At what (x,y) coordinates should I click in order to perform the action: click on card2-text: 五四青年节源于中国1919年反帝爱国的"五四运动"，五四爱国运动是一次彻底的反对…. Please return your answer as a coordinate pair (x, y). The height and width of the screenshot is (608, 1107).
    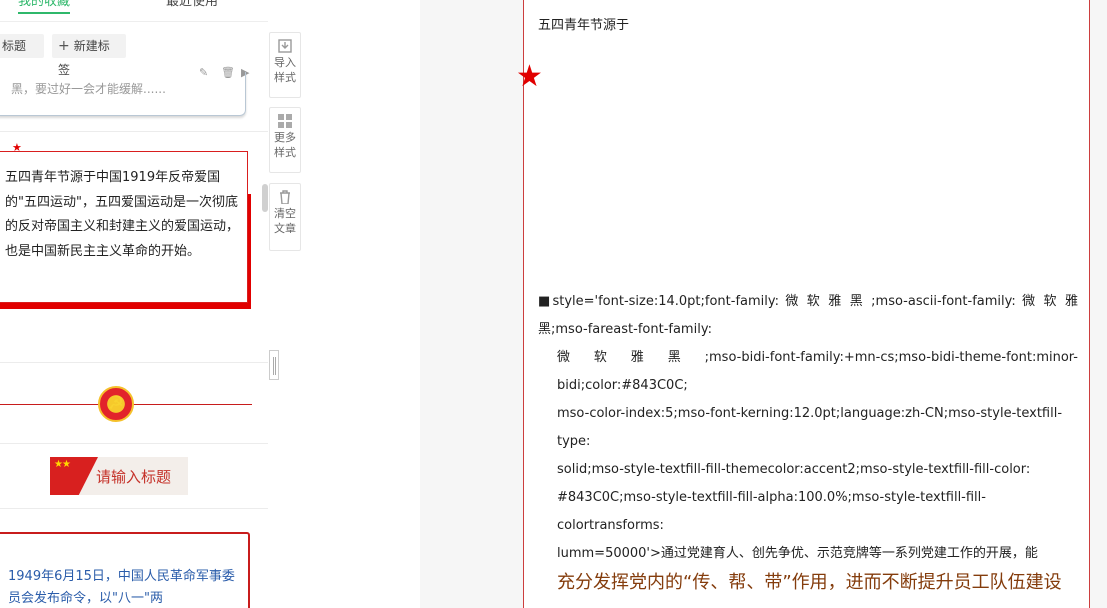
    Looking at the image, I should click on (122, 214).